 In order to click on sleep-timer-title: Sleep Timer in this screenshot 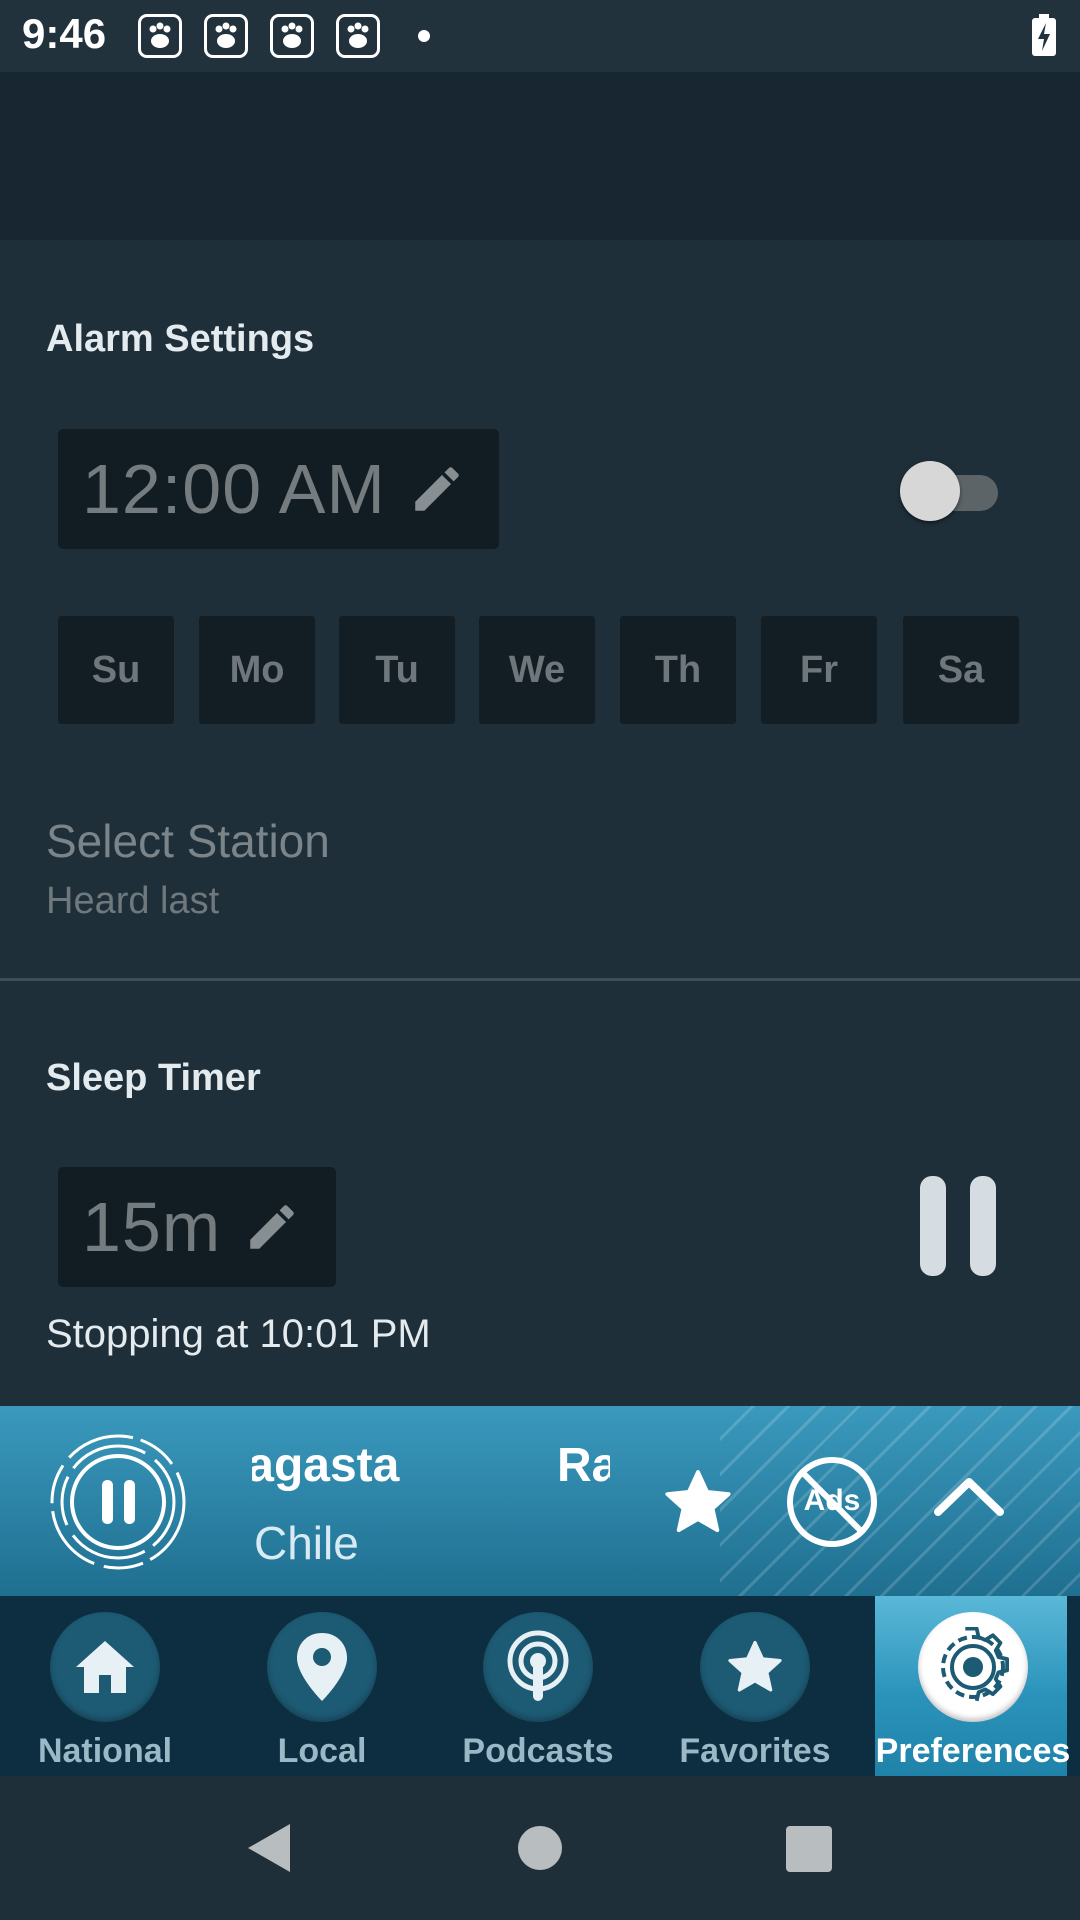, I will do `click(153, 1078)`.